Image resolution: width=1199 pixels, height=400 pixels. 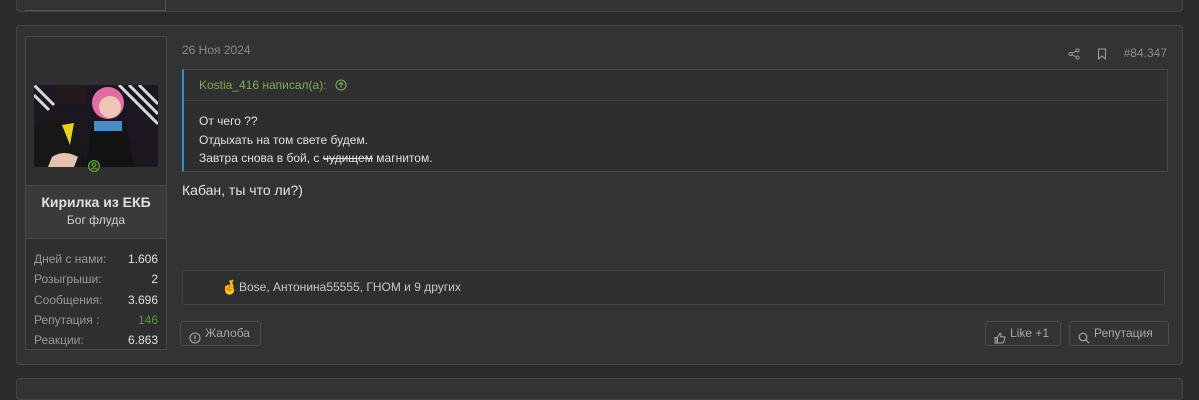 What do you see at coordinates (59, 340) in the screenshot?
I see `stat-label: Реакции:` at bounding box center [59, 340].